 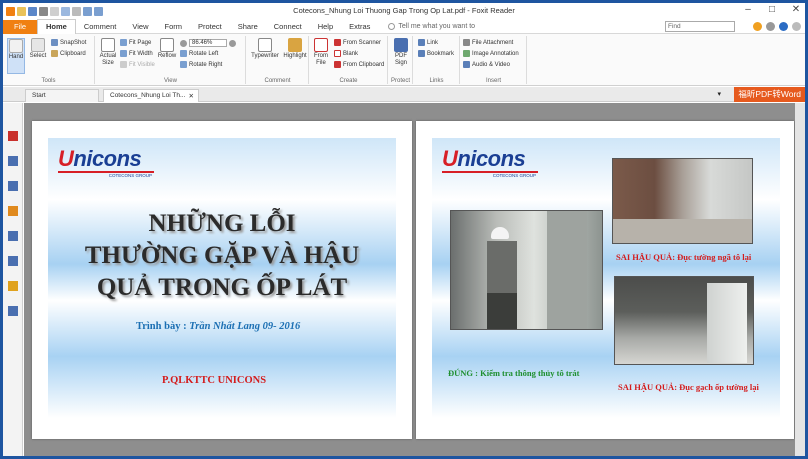 What do you see at coordinates (191, 96) in the screenshot?
I see `close-tab-icon: ✕` at bounding box center [191, 96].